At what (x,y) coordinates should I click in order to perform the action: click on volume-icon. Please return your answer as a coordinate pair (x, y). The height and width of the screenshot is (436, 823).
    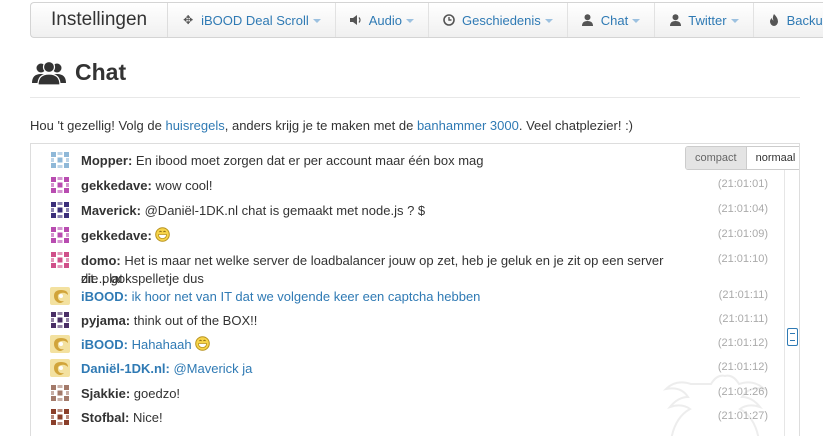
    Looking at the image, I should click on (355, 20).